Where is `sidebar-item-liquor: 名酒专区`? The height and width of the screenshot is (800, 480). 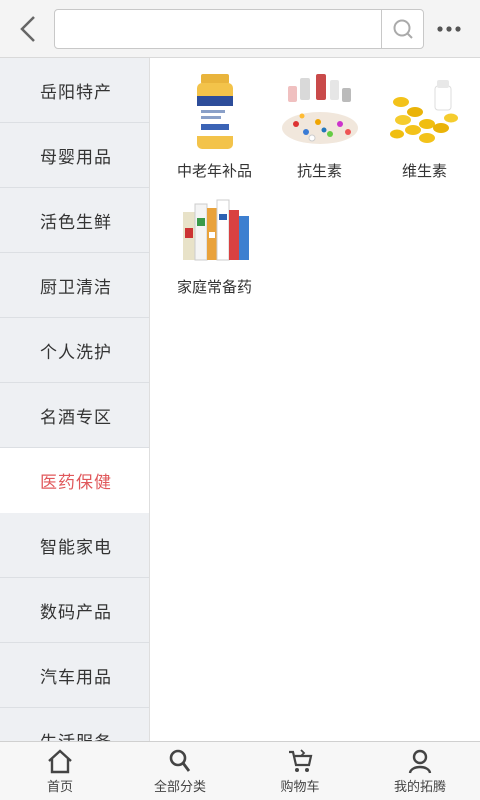 sidebar-item-liquor: 名酒专区 is located at coordinates (74, 415).